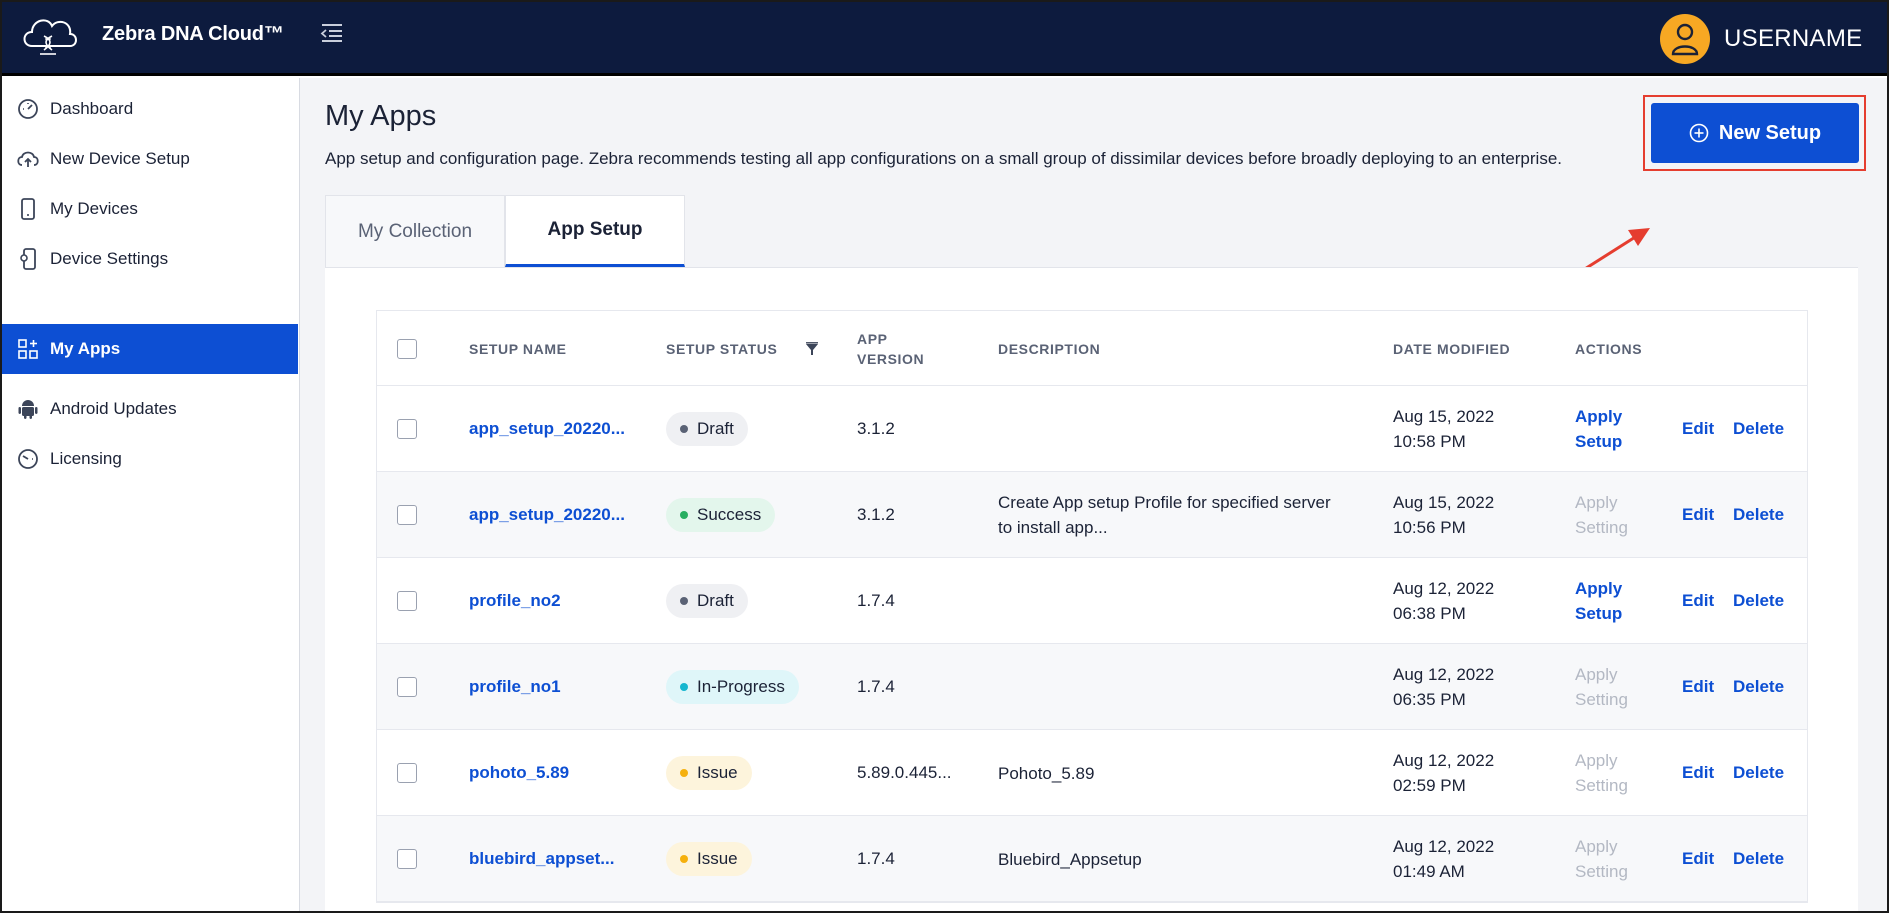 This screenshot has width=1889, height=913. I want to click on cloud-upload-icon, so click(28, 159).